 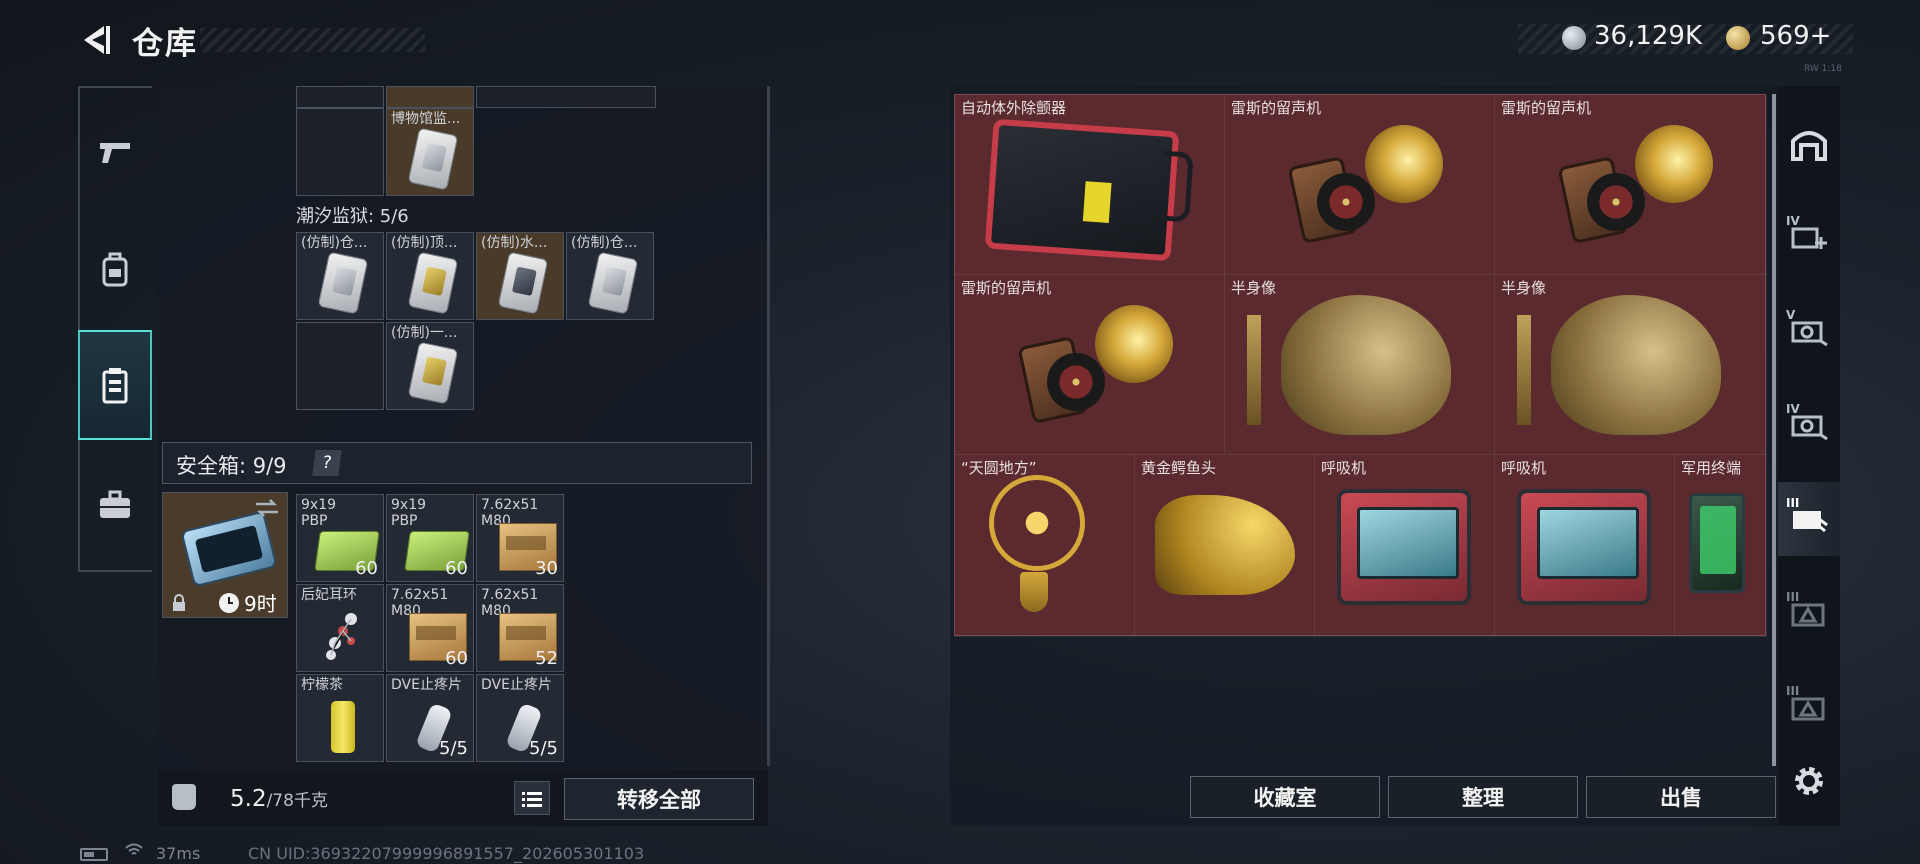 What do you see at coordinates (1809, 519) in the screenshot?
I see `right-tab-4: III` at bounding box center [1809, 519].